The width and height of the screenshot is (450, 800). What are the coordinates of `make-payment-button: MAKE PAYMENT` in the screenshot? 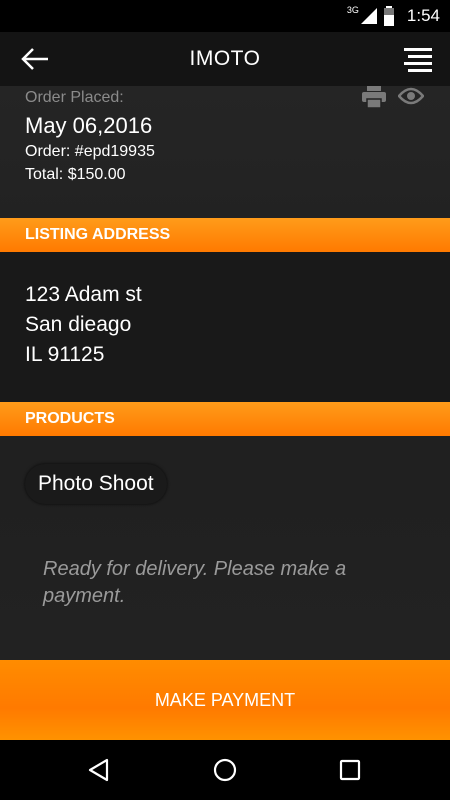 It's located at (225, 700).